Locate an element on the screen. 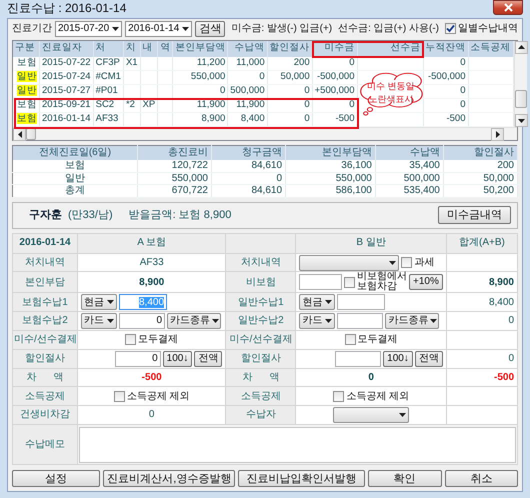 The width and height of the screenshot is (530, 498). table-cell: 535,400 is located at coordinates (409, 191).